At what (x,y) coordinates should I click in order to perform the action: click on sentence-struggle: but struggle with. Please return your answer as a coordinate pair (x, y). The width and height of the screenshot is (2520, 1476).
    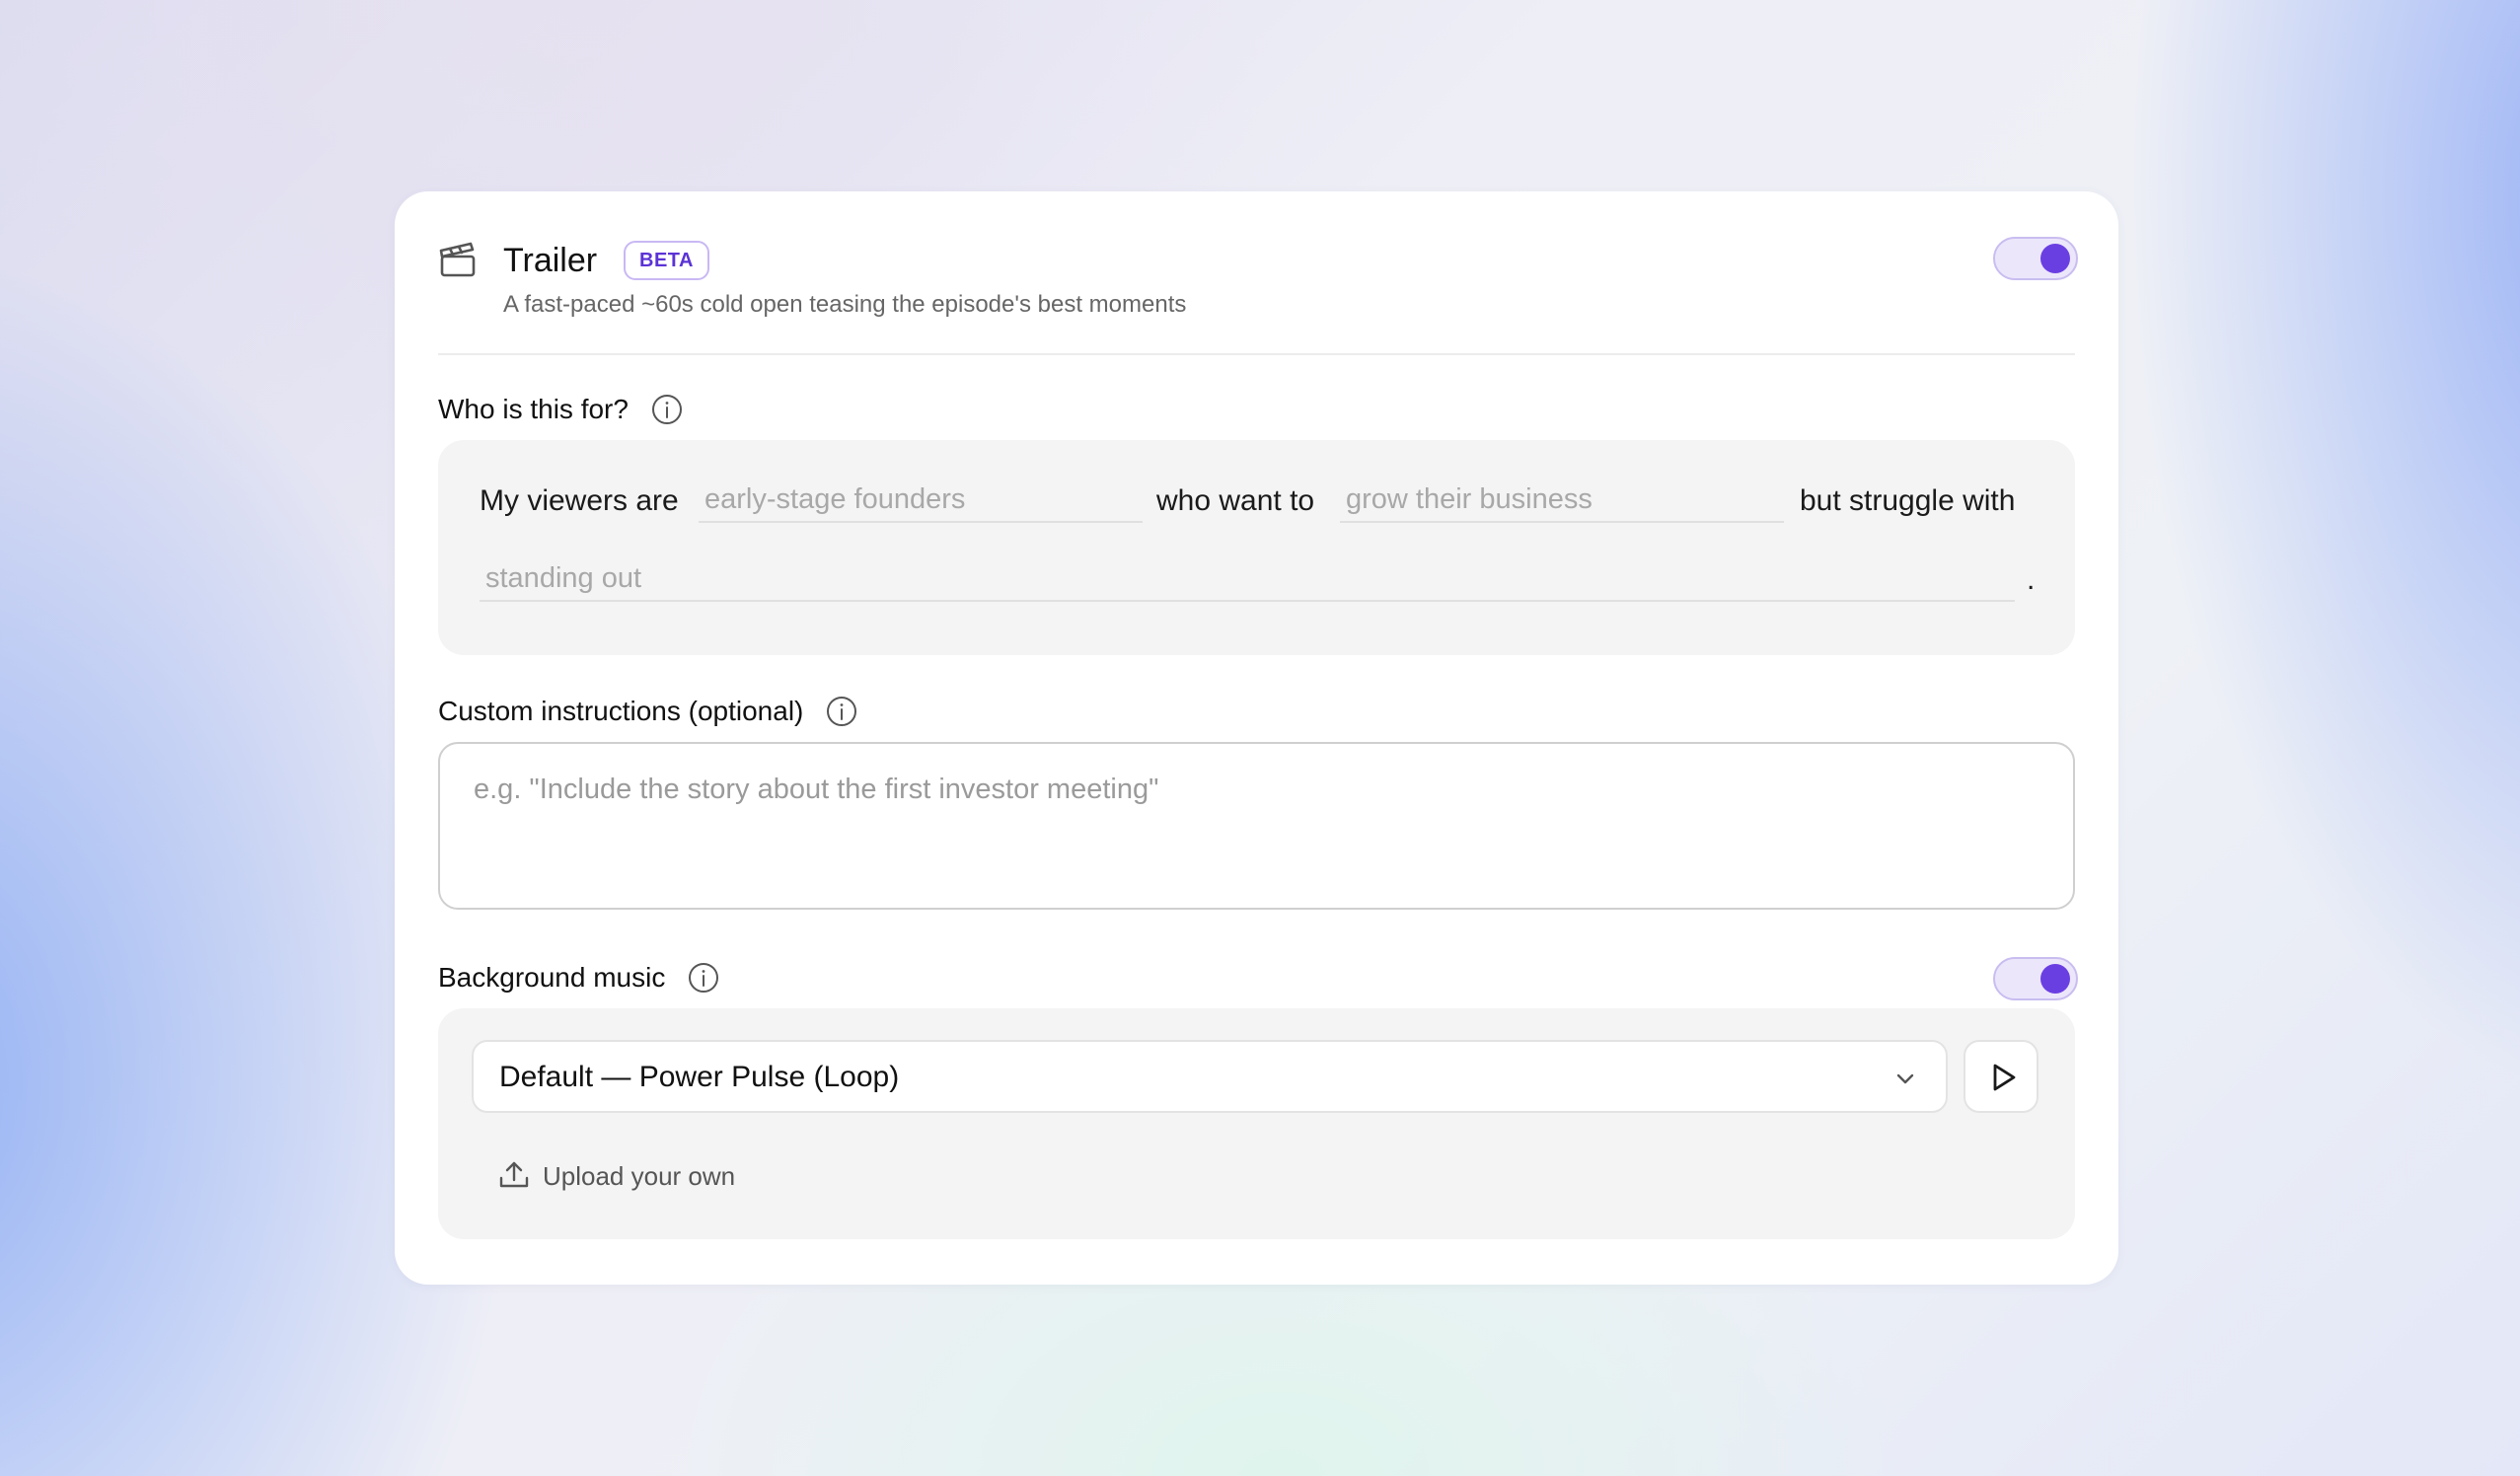
    Looking at the image, I should click on (1908, 500).